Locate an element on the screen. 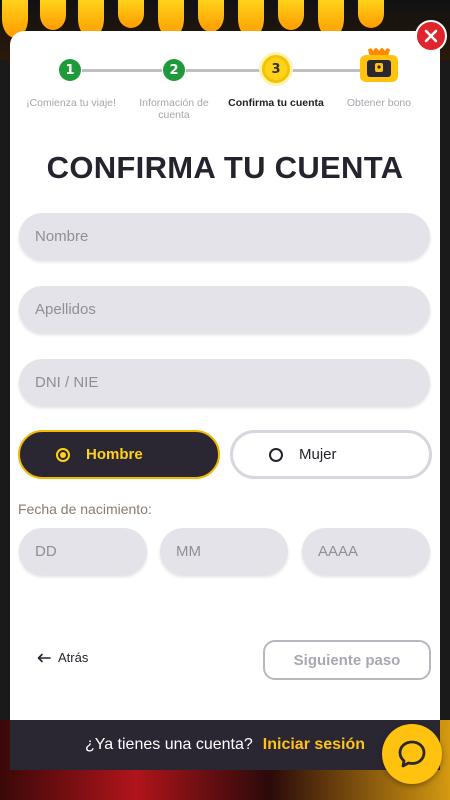 The image size is (450, 800). arrow-left-icon is located at coordinates (44, 657).